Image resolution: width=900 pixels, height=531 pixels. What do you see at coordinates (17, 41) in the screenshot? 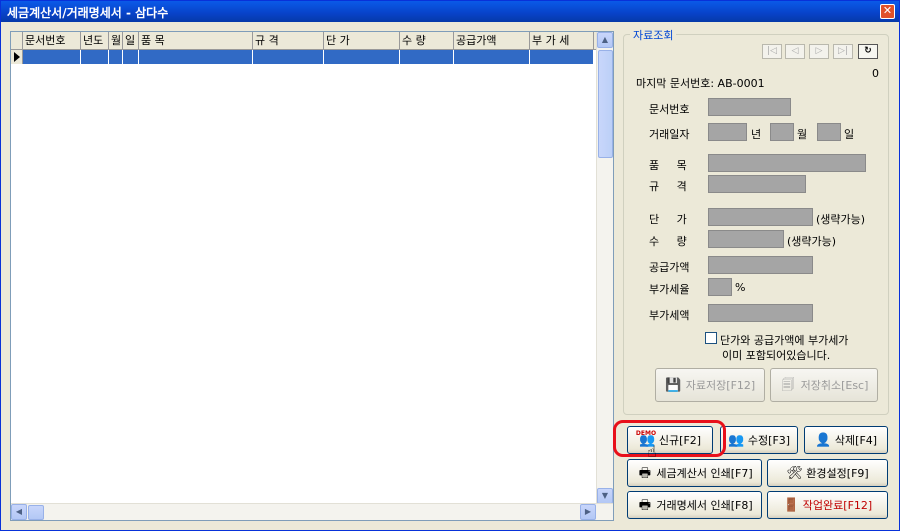
I see `grid-corner` at bounding box center [17, 41].